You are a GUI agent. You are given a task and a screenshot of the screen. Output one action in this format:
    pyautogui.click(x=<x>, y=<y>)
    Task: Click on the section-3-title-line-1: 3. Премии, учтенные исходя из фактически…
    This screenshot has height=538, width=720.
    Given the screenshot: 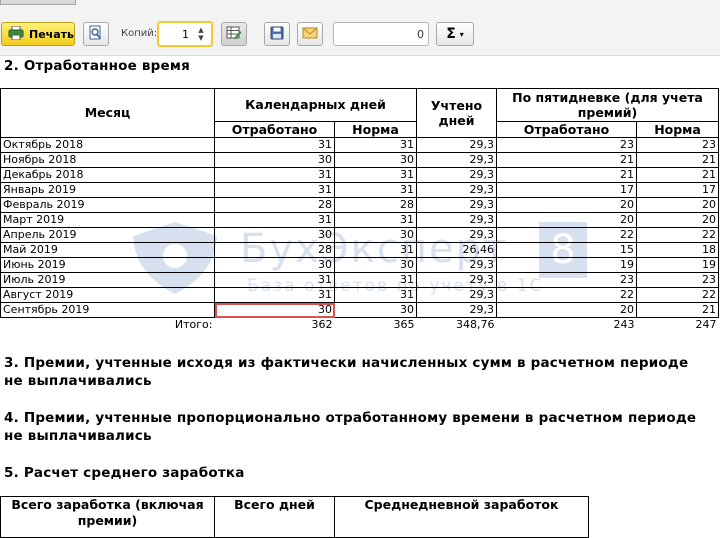 What is the action you would take?
    pyautogui.click(x=346, y=363)
    